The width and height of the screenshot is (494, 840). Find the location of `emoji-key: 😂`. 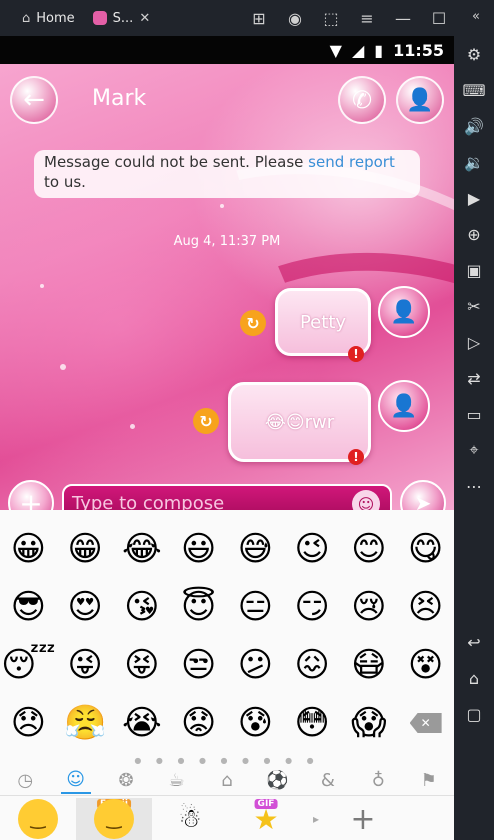

emoji-key: 😂 is located at coordinates (142, 549).